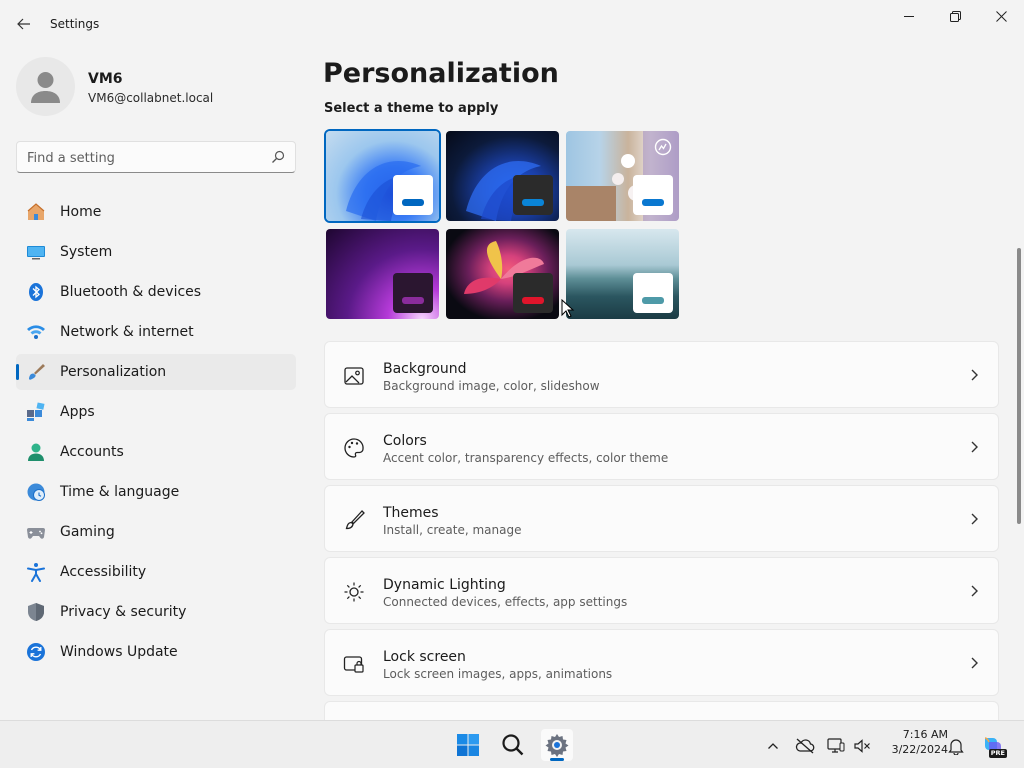 The image size is (1024, 768). I want to click on sidebar-item-personalization: Personalization, so click(156, 372).